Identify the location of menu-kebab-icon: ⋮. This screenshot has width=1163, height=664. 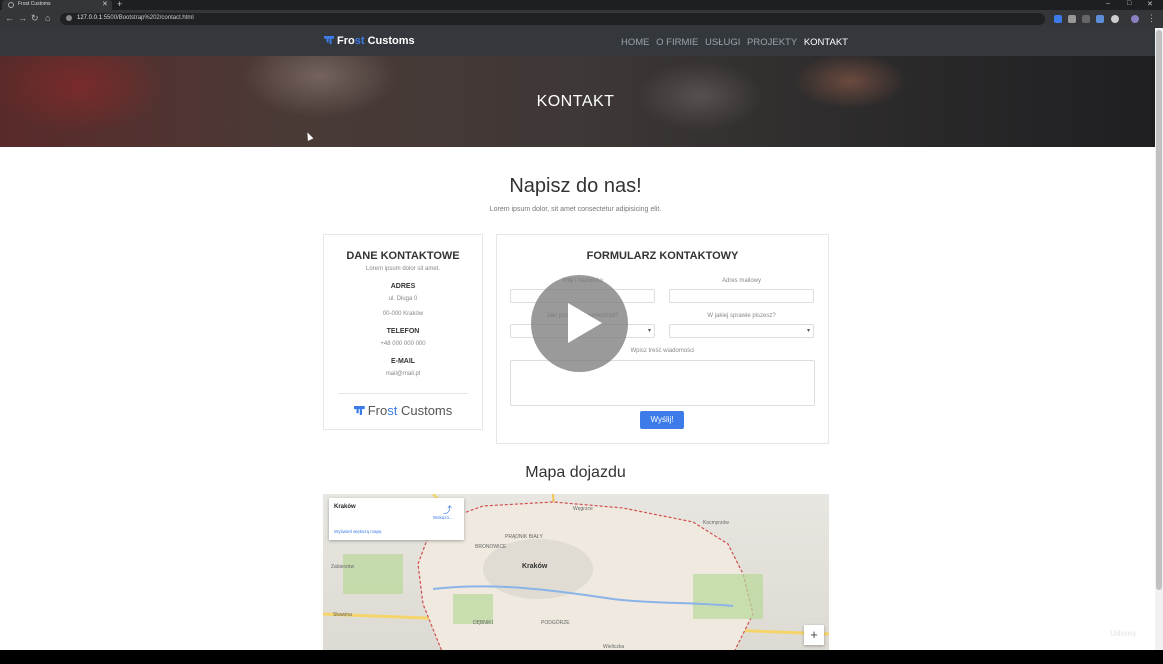
(1151, 18).